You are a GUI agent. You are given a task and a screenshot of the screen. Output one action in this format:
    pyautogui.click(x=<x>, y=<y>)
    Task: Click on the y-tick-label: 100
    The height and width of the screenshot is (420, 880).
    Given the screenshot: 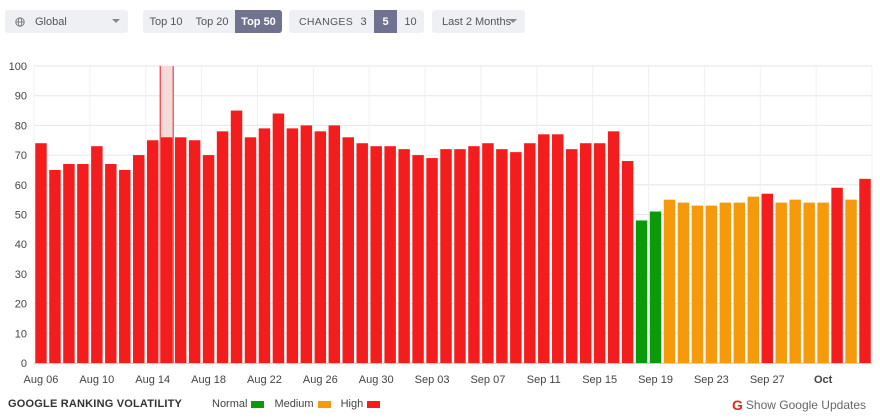 What is the action you would take?
    pyautogui.click(x=18, y=67)
    